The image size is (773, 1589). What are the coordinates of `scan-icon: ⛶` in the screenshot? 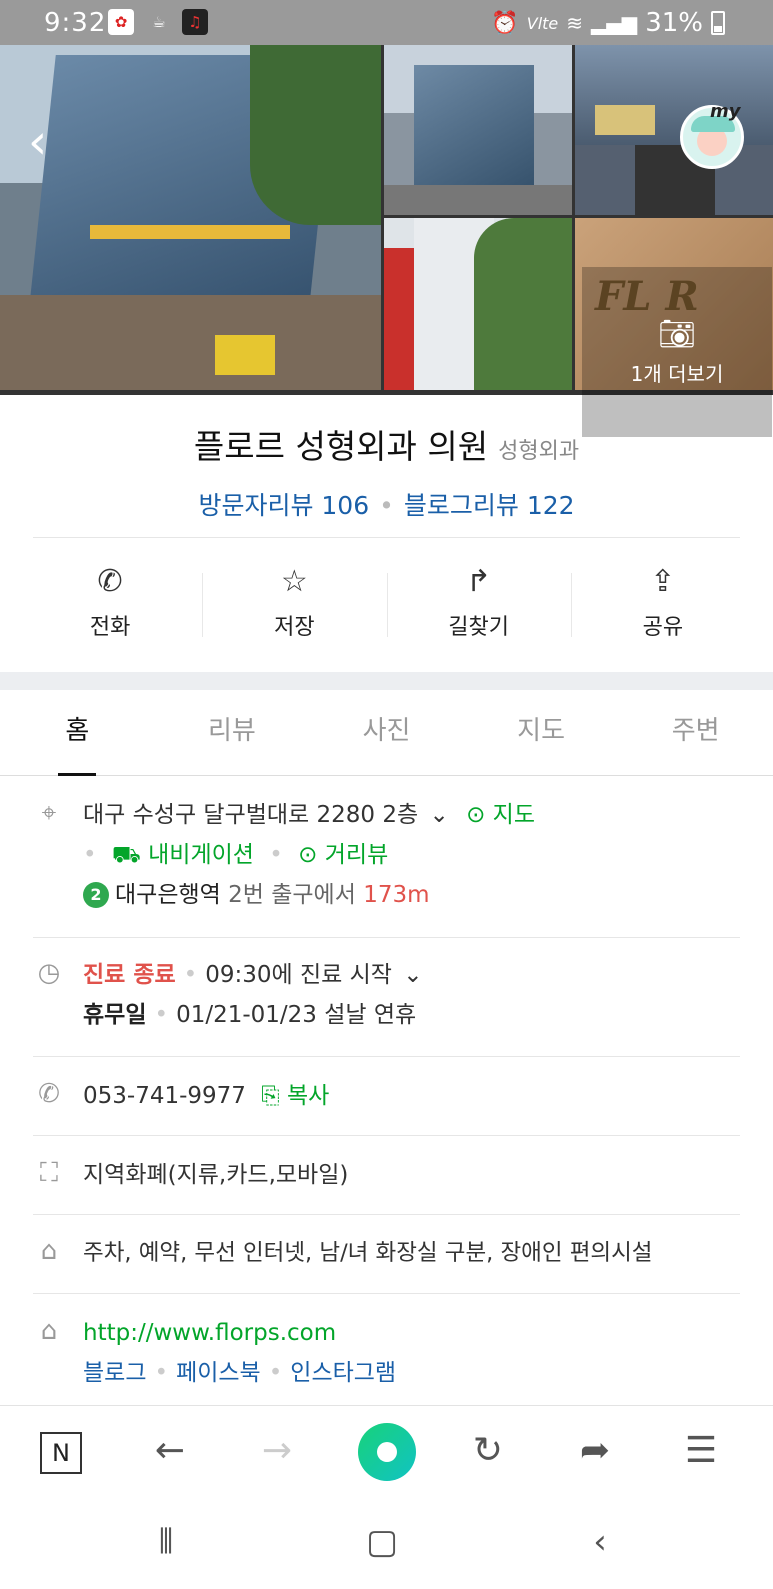 It's located at (49, 1173).